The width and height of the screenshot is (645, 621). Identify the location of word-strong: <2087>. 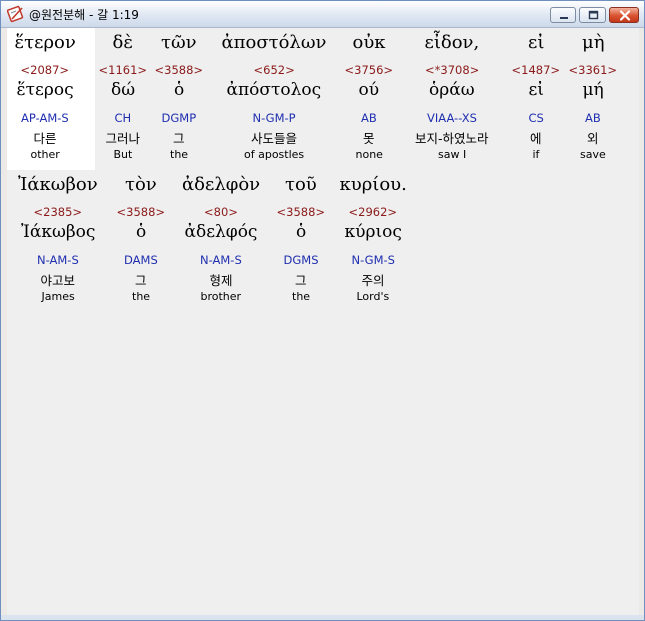
(45, 70).